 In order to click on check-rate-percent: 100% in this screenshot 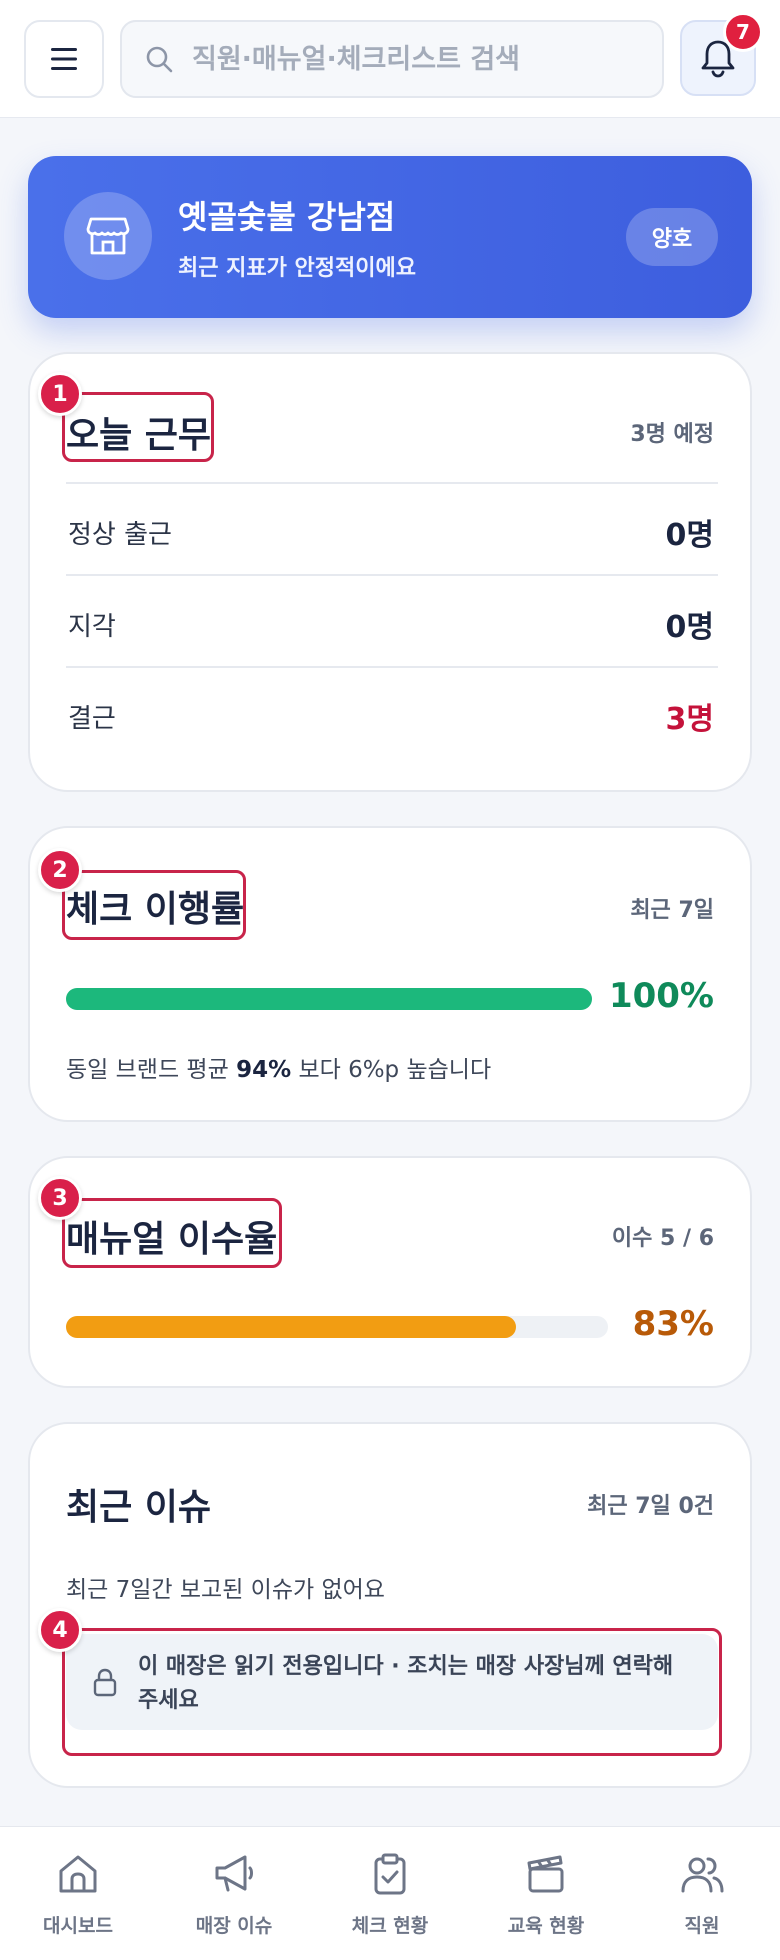, I will do `click(661, 996)`.